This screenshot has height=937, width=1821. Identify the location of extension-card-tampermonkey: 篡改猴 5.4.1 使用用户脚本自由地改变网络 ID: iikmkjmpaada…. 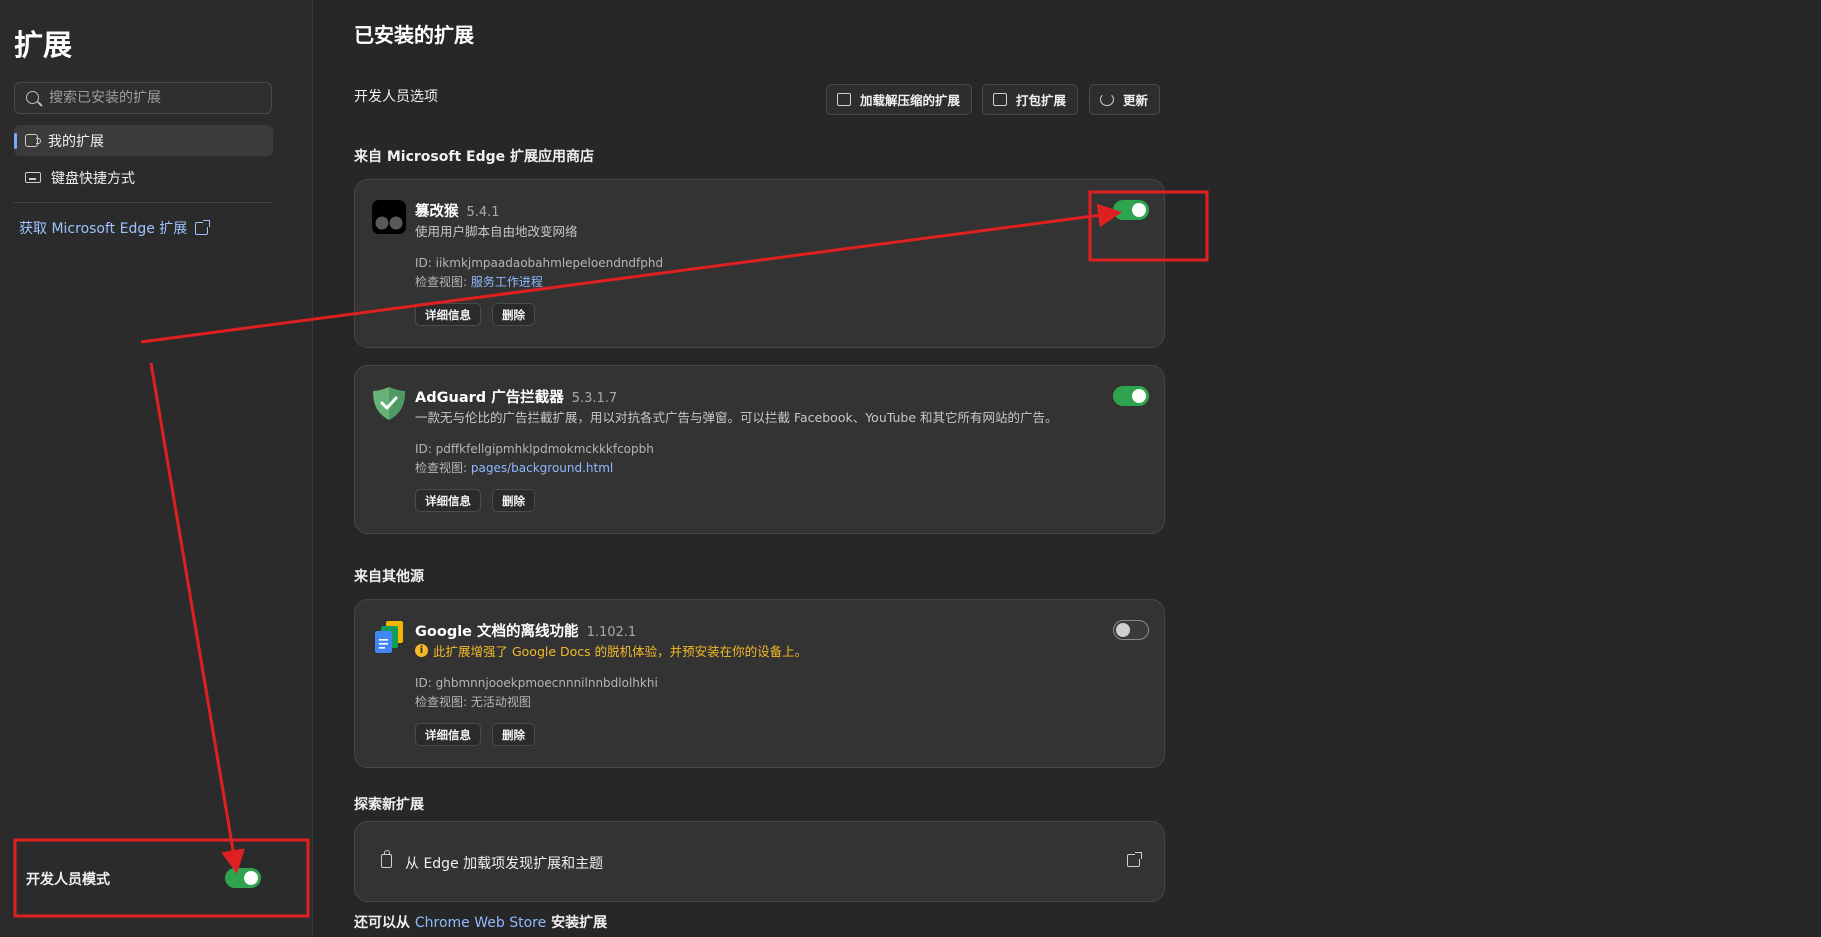
(759, 263).